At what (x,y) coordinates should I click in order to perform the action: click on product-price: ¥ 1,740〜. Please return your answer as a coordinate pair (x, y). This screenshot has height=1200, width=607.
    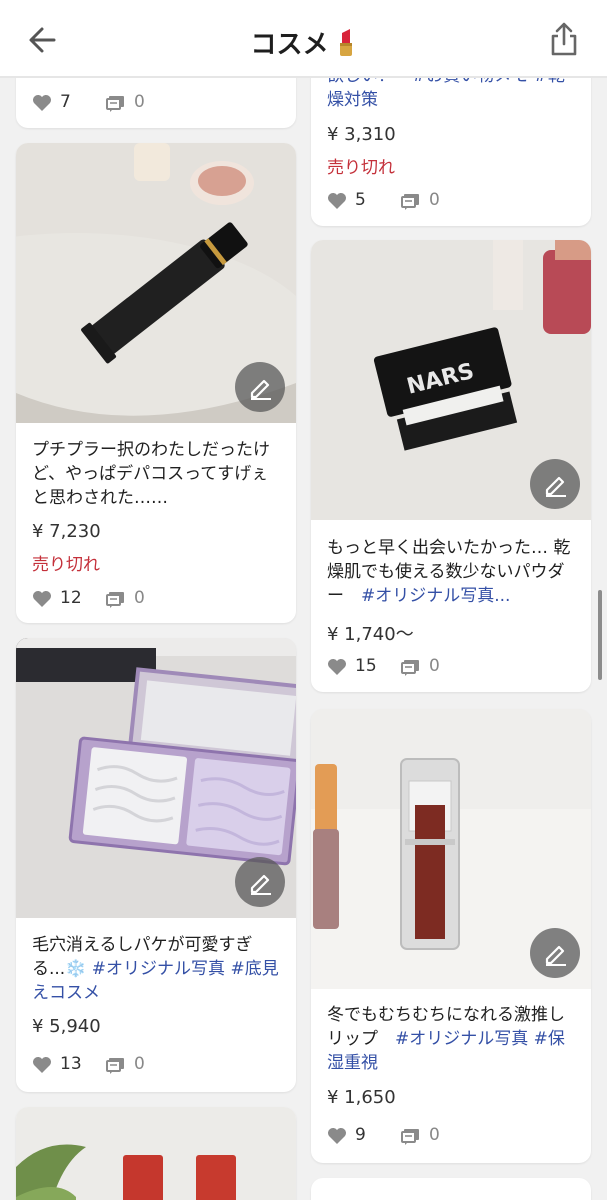
    Looking at the image, I should click on (370, 634).